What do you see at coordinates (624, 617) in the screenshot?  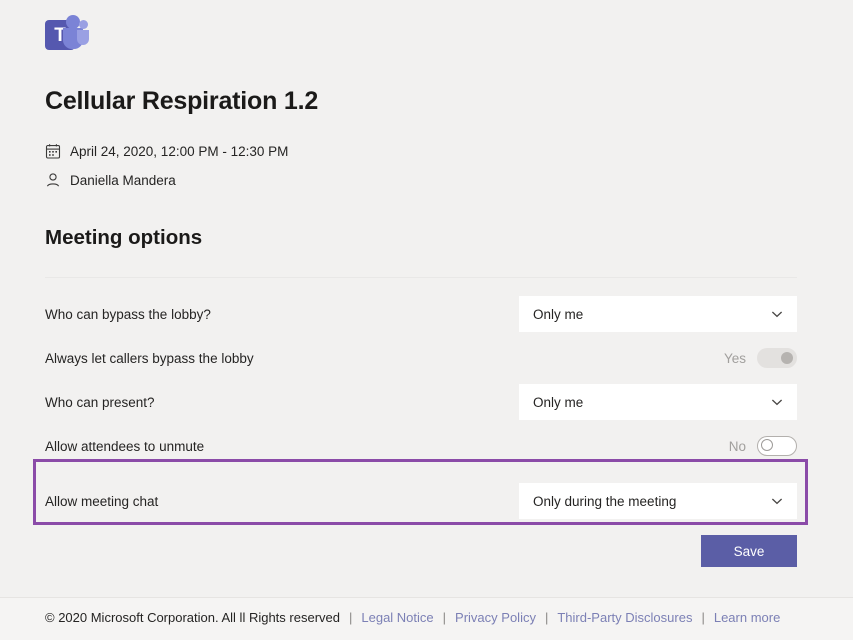 I see `footer-link-third-party-disclosures: Third-Party Disclosures` at bounding box center [624, 617].